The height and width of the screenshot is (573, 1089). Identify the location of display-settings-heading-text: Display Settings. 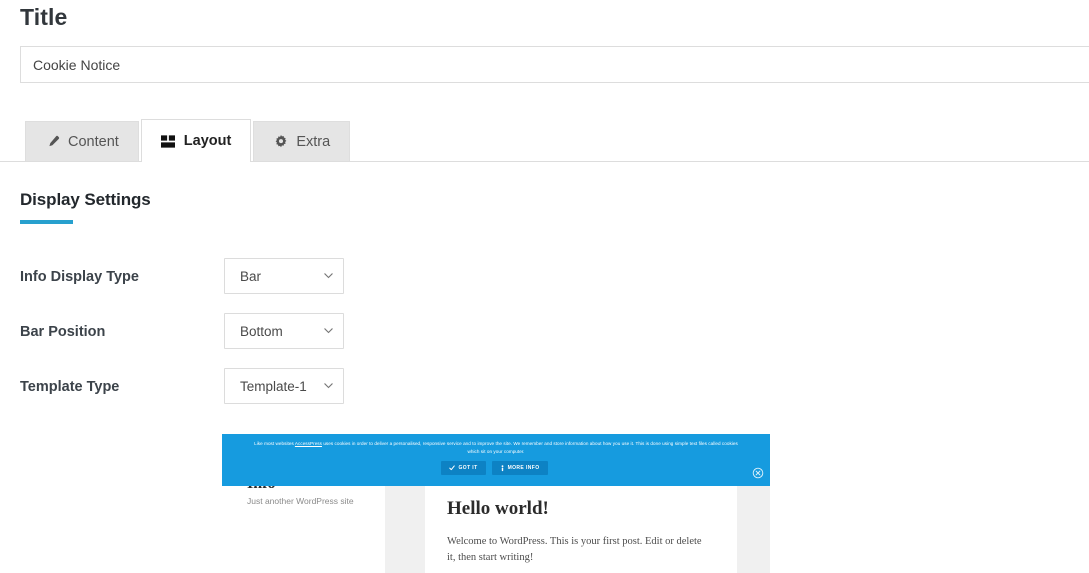
(85, 199).